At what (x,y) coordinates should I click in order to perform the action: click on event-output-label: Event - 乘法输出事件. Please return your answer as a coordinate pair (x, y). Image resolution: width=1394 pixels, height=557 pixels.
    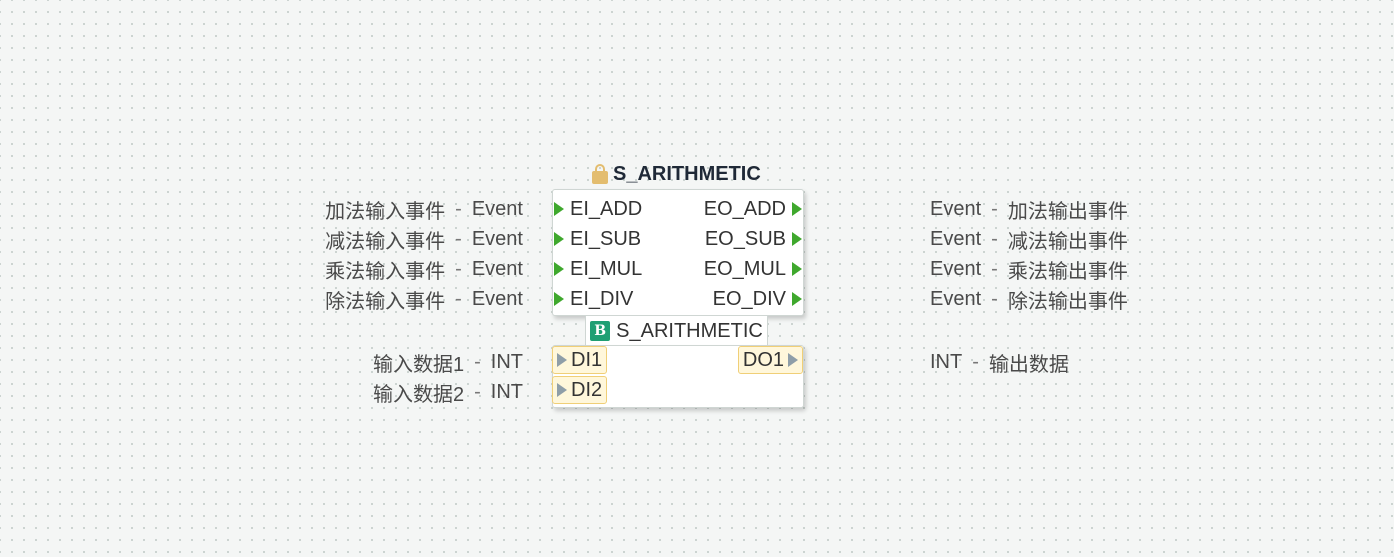
    Looking at the image, I should click on (1029, 270).